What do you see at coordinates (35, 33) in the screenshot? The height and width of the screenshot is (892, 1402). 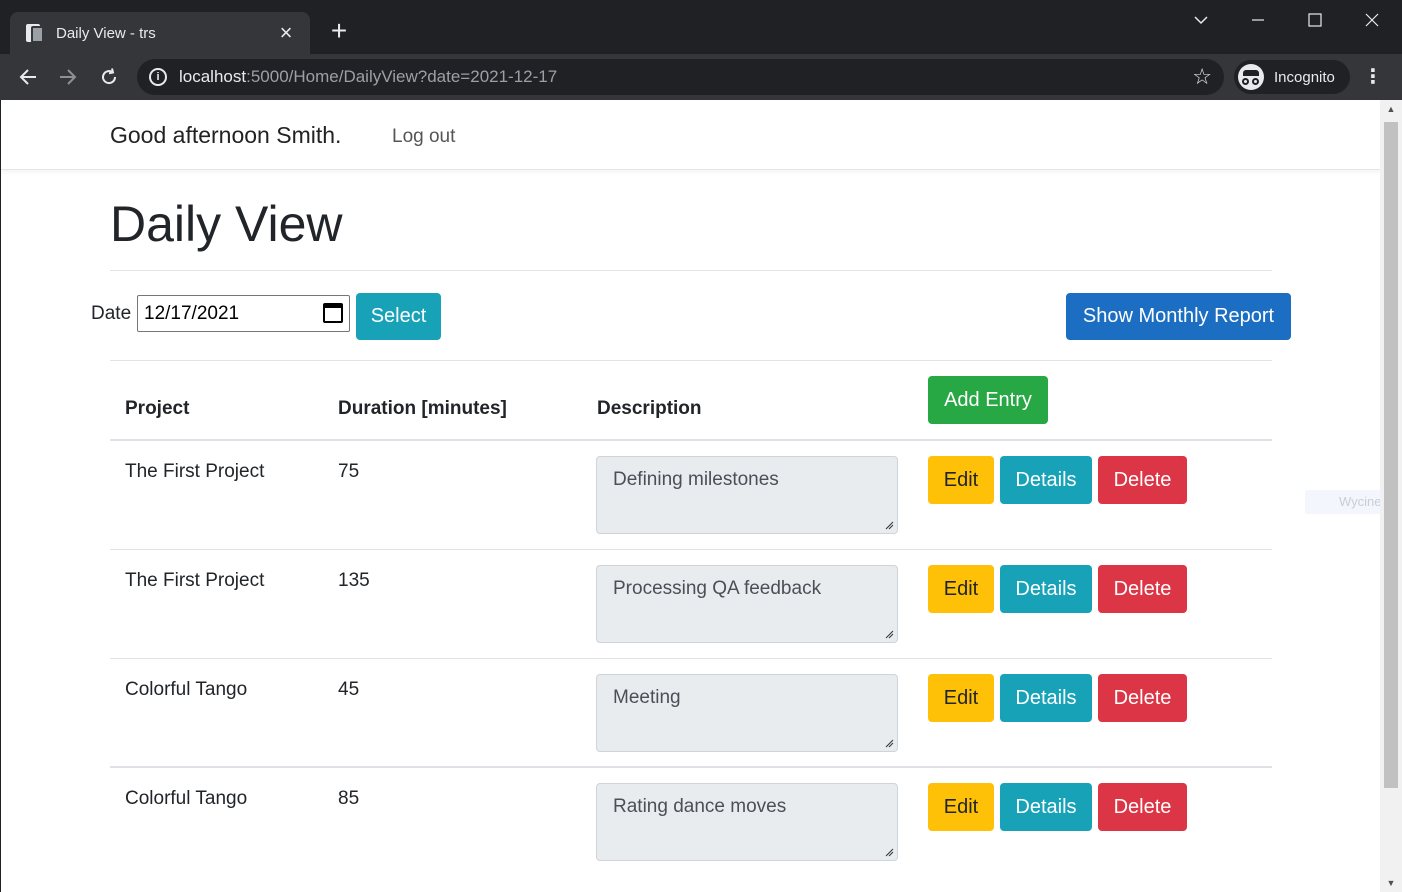 I see `page-favicon-icon` at bounding box center [35, 33].